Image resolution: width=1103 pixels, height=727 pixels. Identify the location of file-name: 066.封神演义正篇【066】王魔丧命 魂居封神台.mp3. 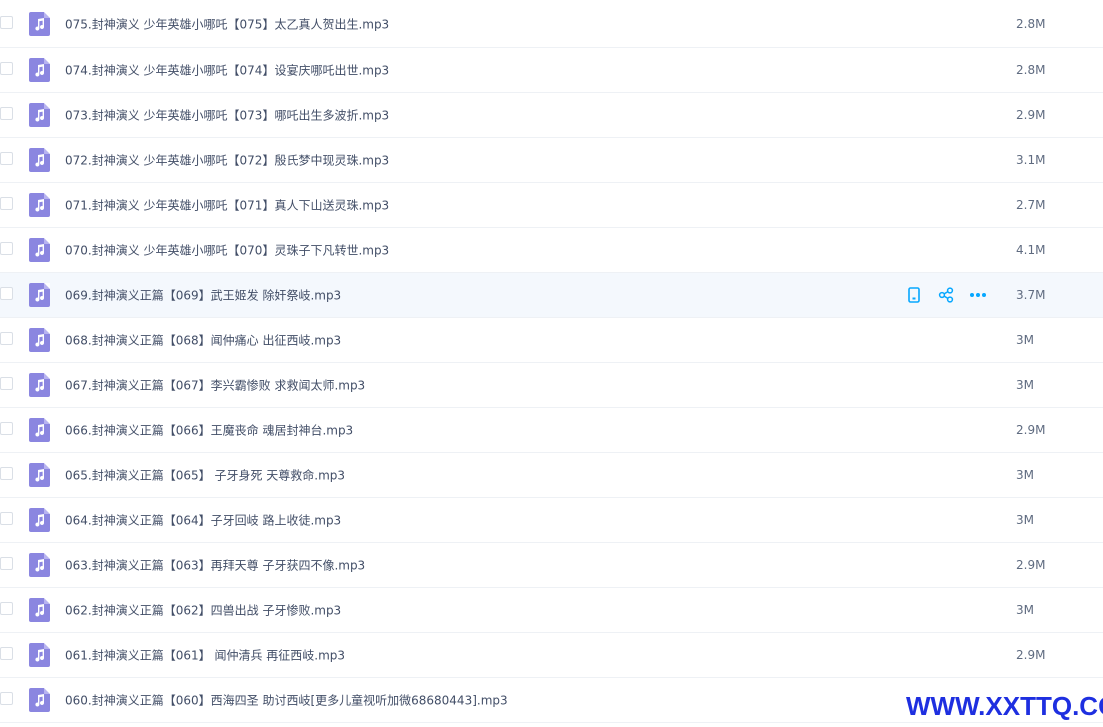
(209, 430).